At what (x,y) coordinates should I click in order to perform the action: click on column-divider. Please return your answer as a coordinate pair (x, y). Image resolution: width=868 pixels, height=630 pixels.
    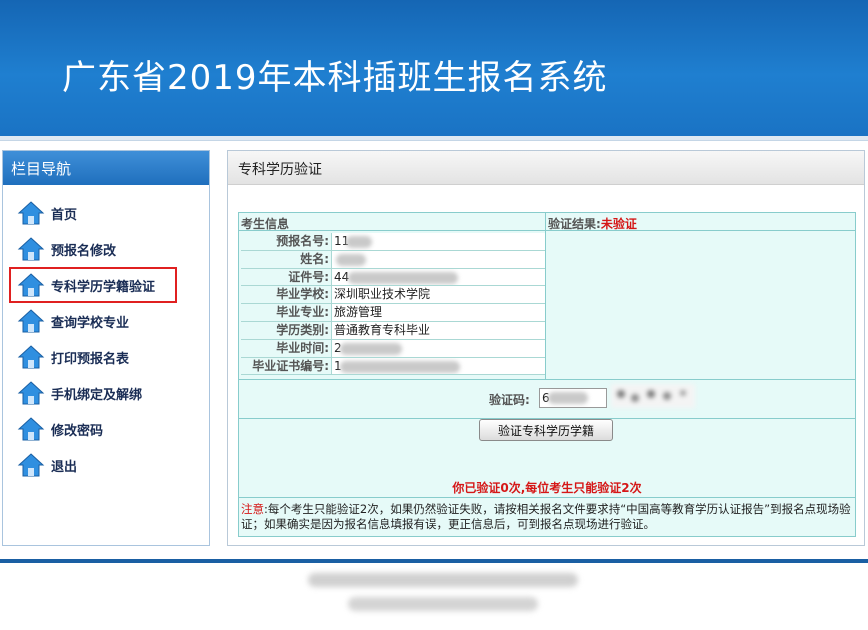
    Looking at the image, I should click on (545, 296).